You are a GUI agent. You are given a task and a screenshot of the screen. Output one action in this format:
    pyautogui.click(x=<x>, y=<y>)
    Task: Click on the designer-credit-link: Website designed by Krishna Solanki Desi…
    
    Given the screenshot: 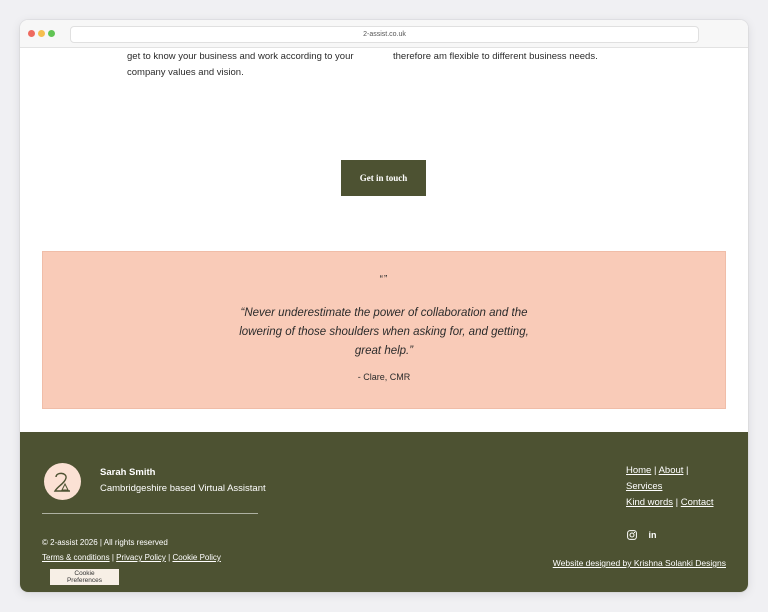 What is the action you would take?
    pyautogui.click(x=639, y=563)
    